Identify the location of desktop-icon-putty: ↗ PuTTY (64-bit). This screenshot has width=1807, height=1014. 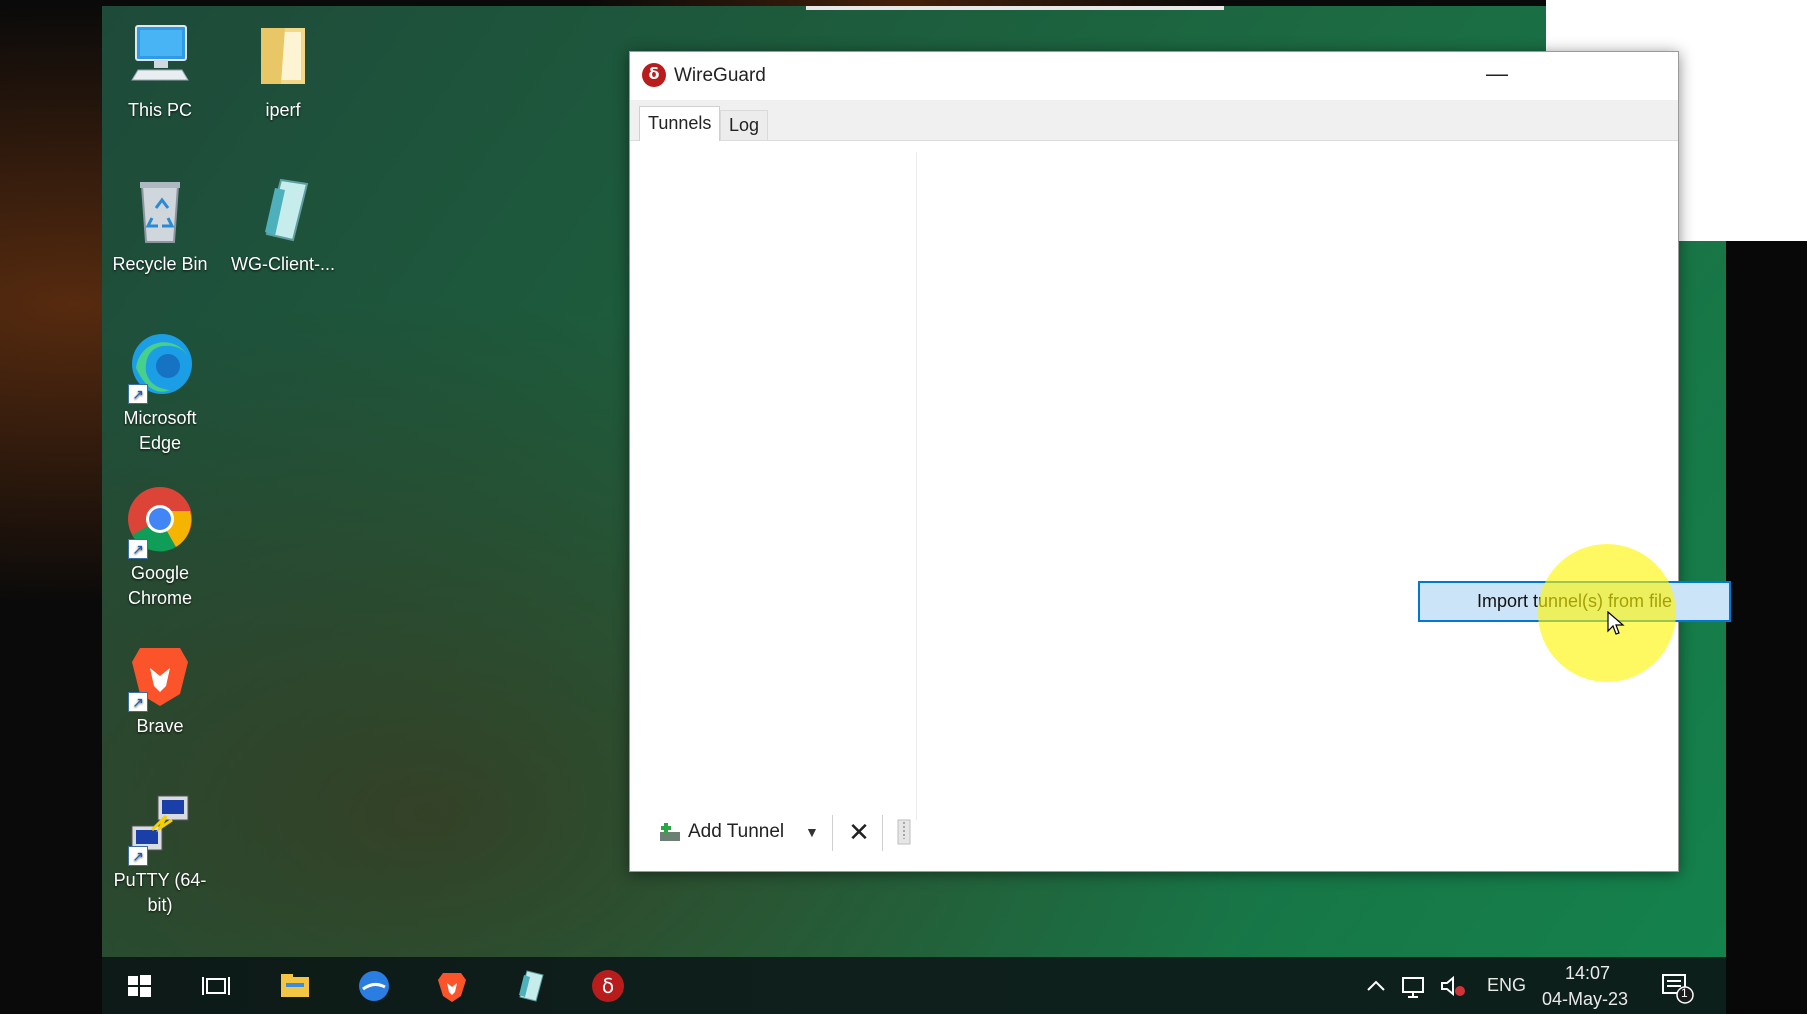
(160, 854).